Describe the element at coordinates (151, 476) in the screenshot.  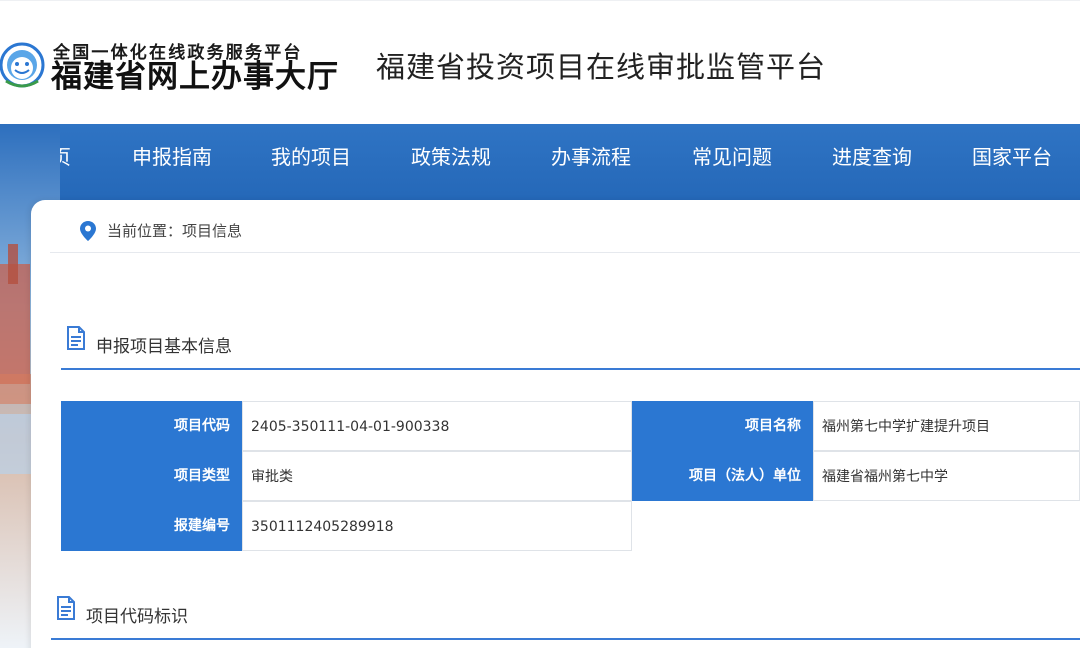
I see `project-type-label: 项目类型` at that location.